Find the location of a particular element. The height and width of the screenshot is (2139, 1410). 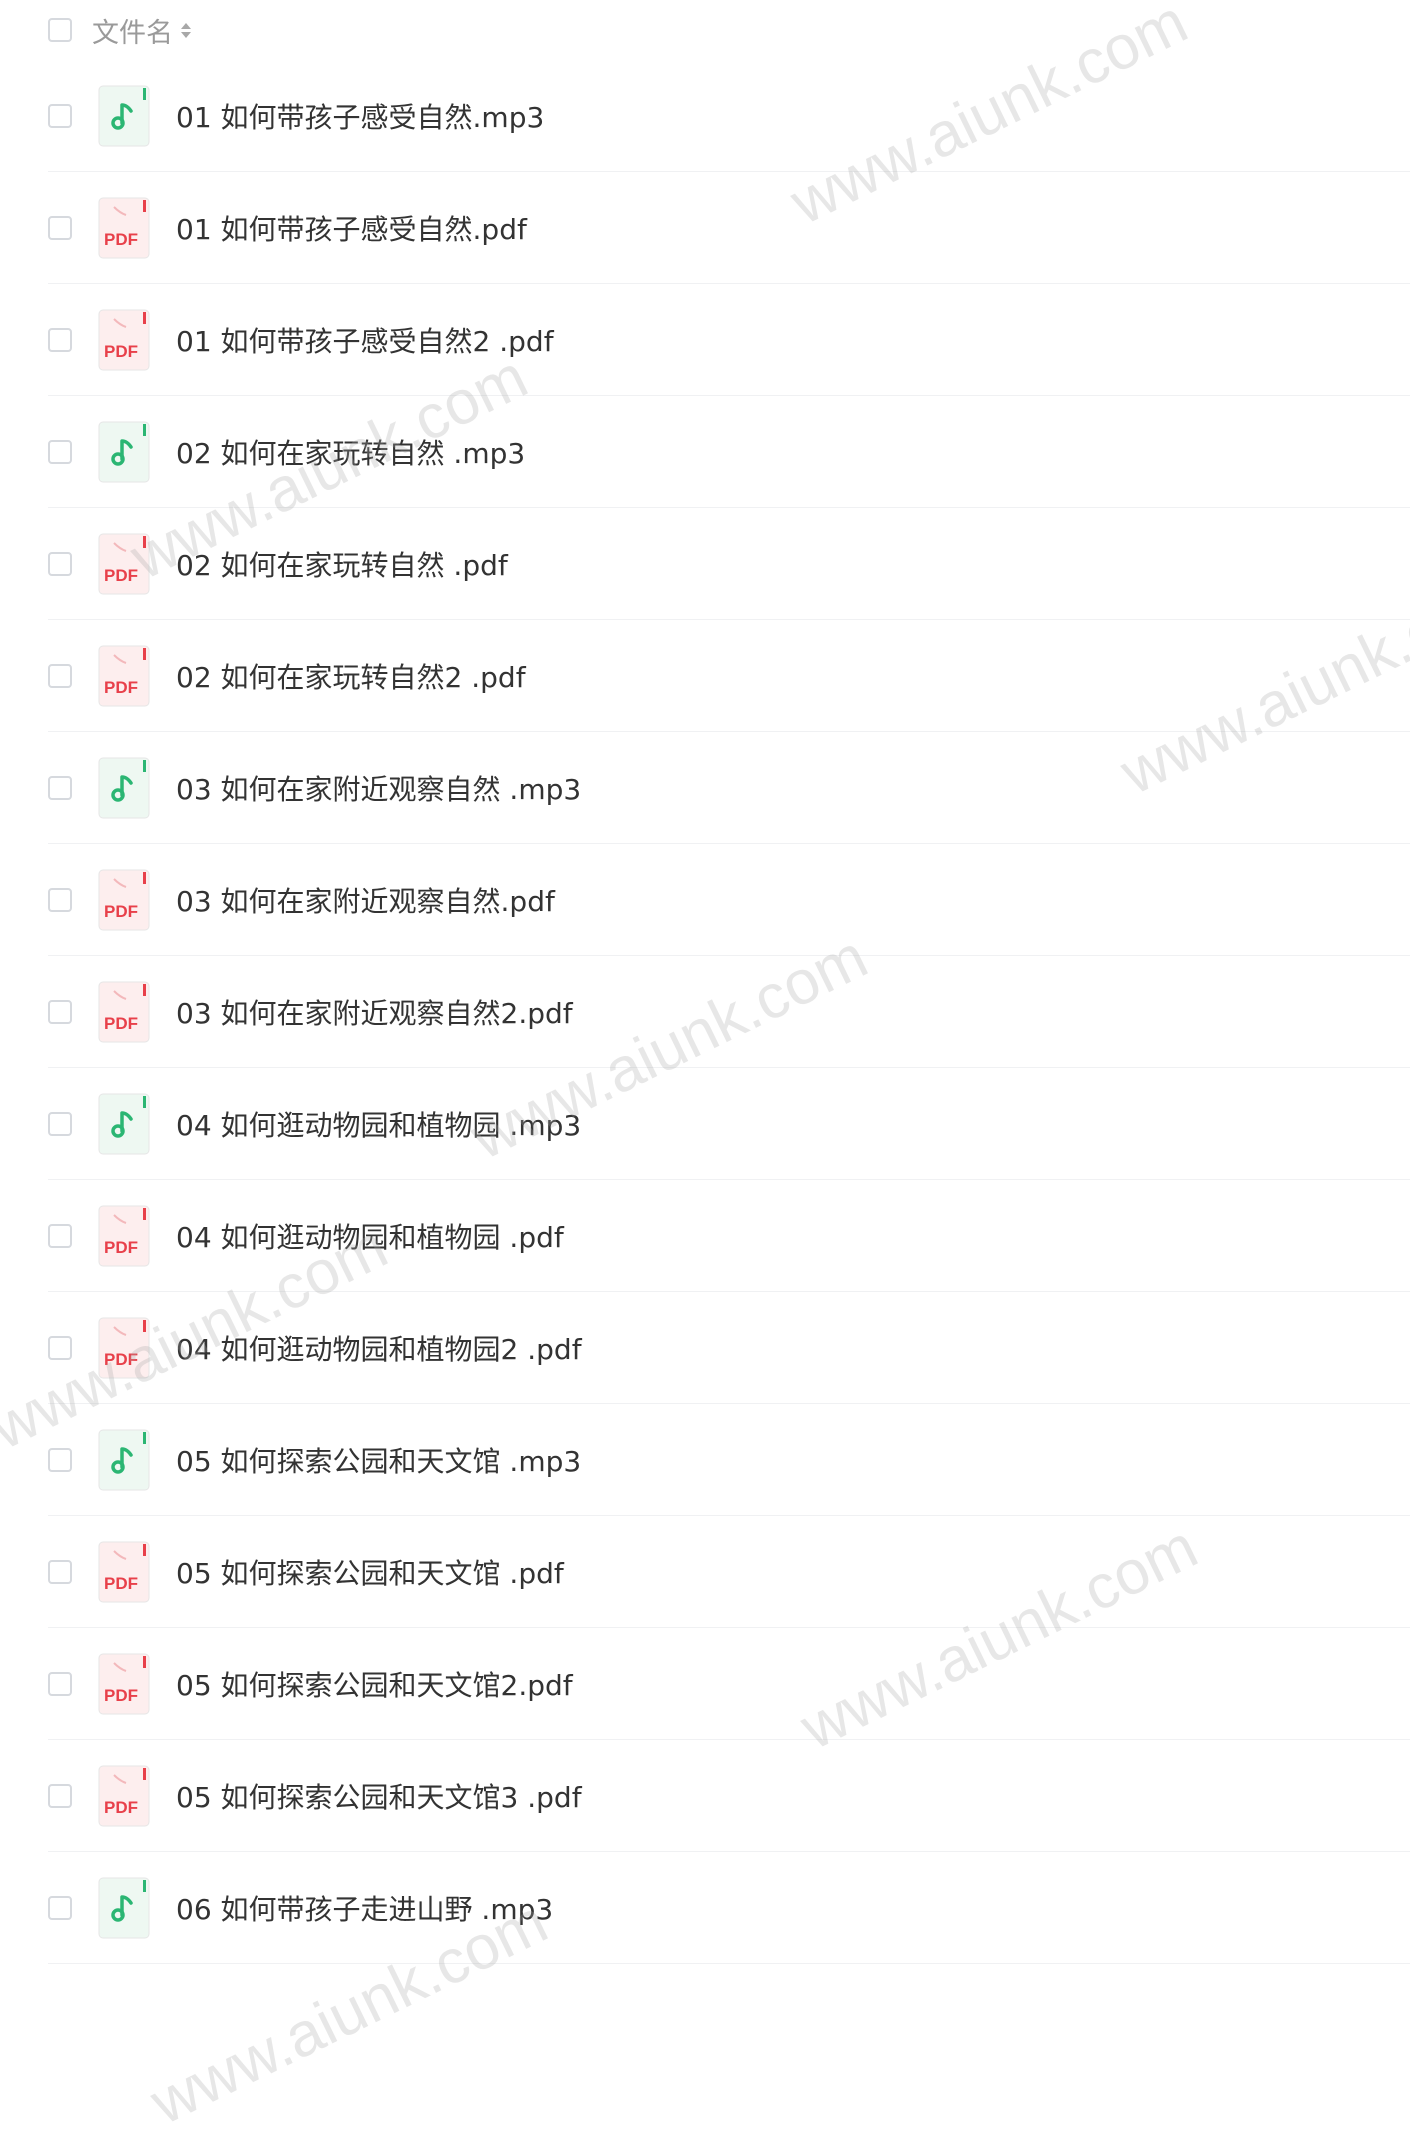

file-row: 02 如何在家玩转自然 .mp3 is located at coordinates (729, 452).